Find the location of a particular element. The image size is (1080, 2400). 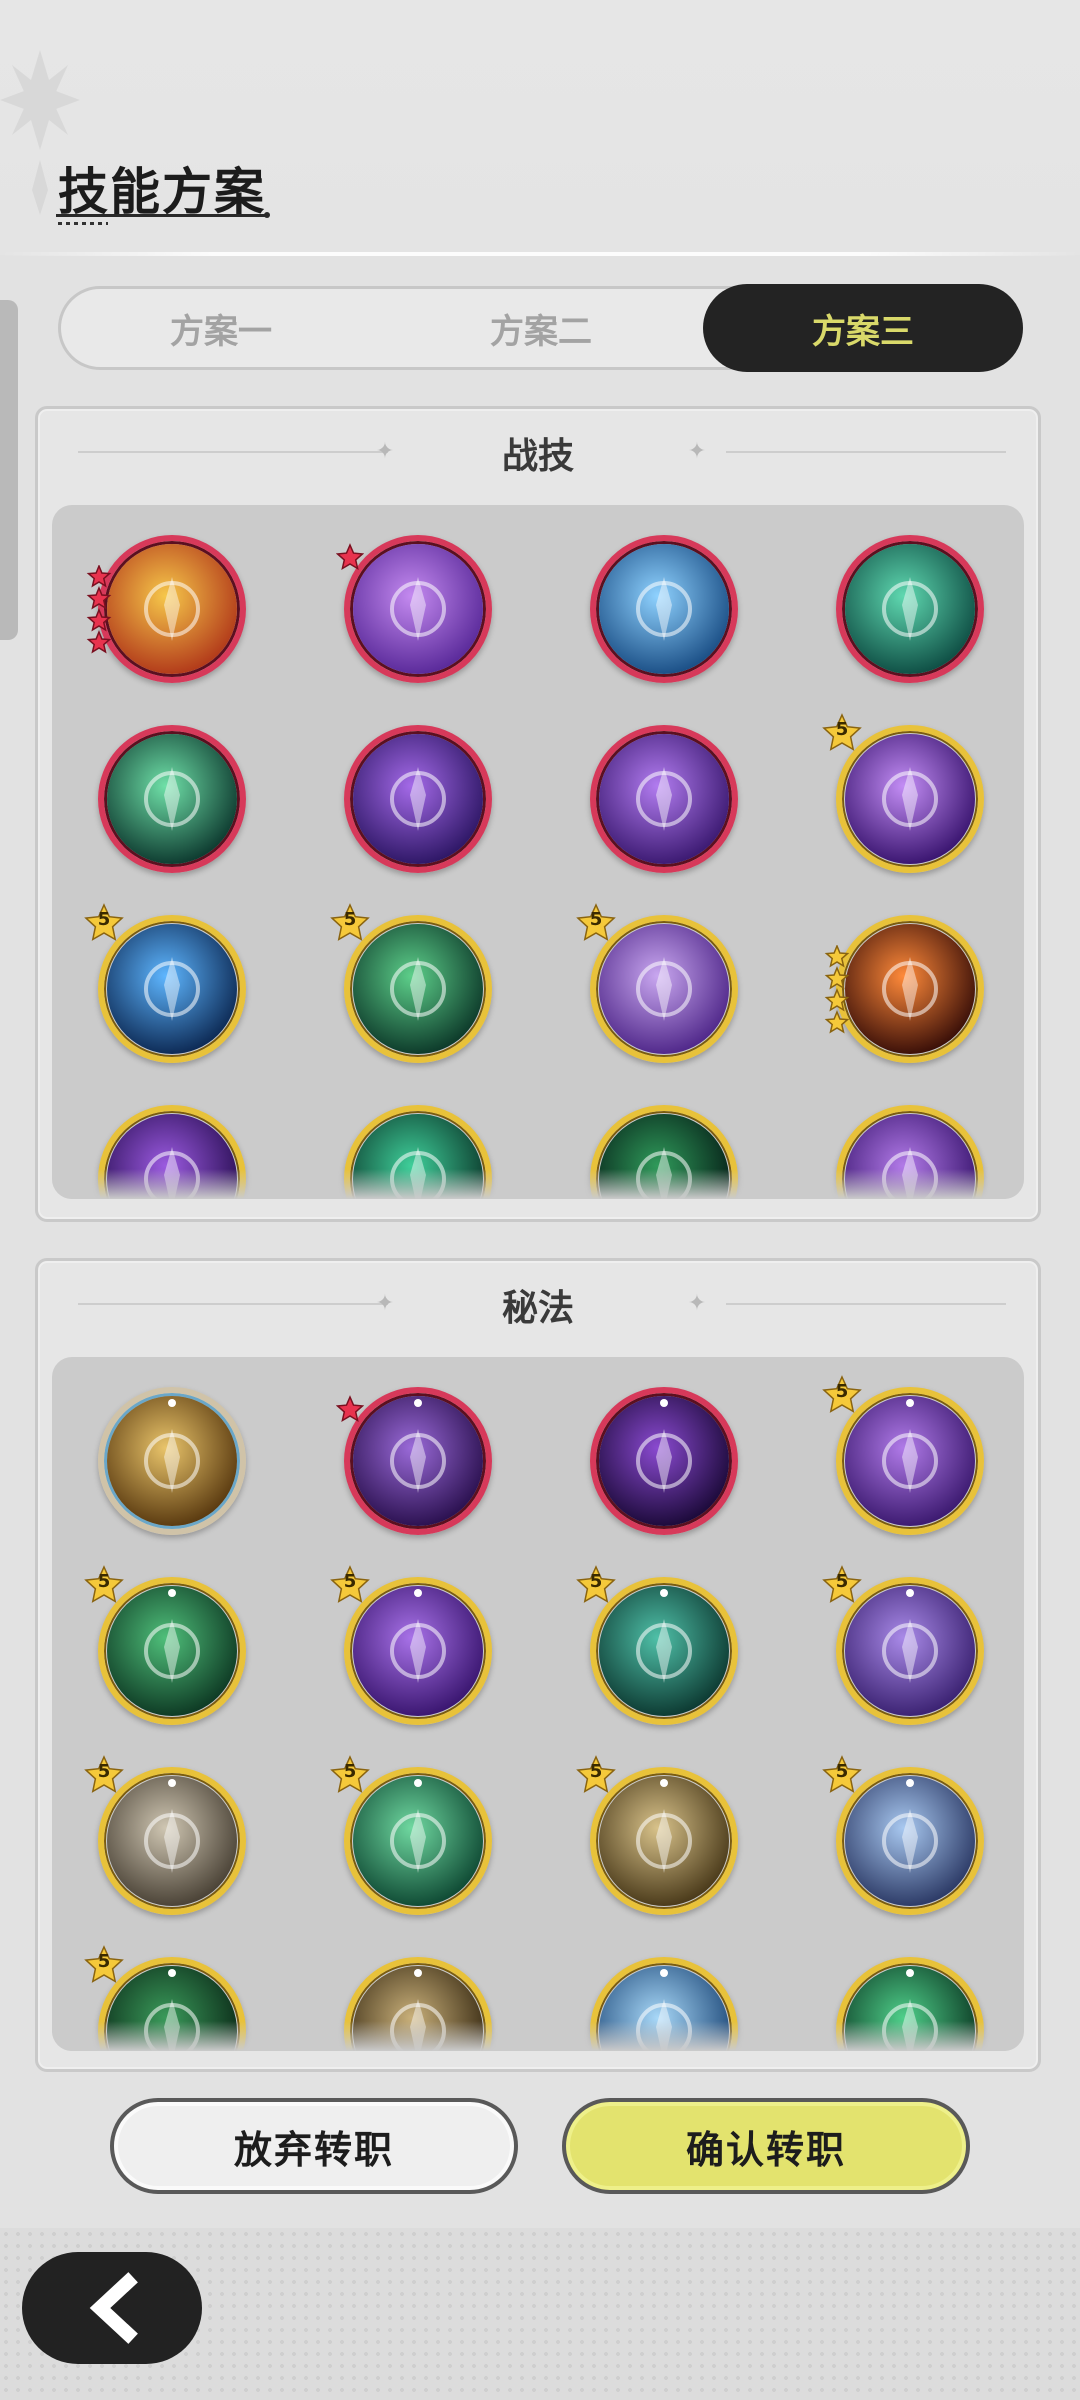

red-star-stack-icon is located at coordinates (99, 609).